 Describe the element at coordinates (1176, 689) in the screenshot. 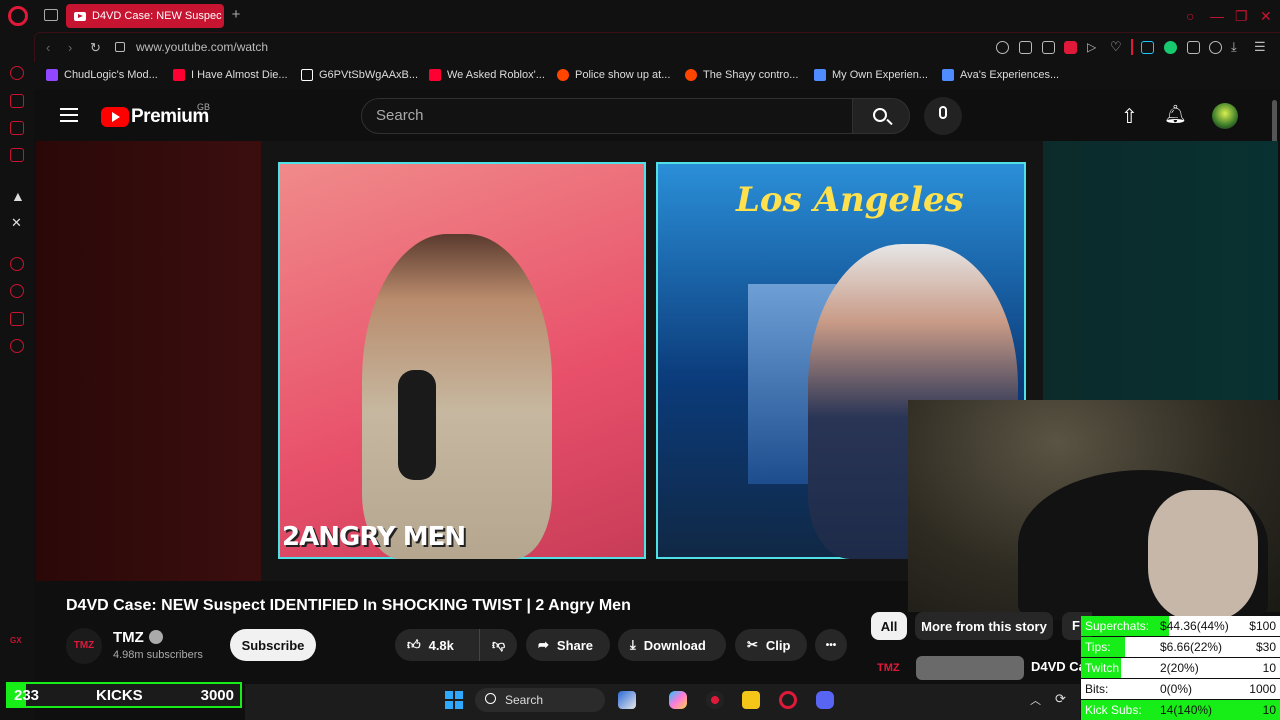

I see `goal-value: 0(0%)` at that location.